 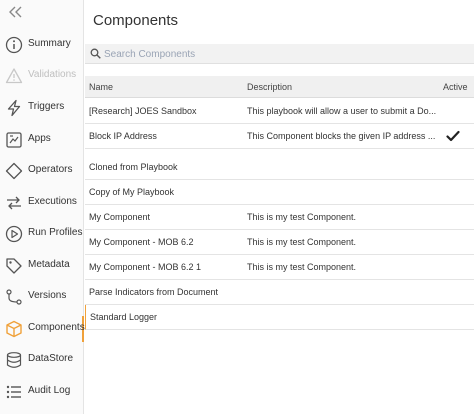 I want to click on sidebar-item-label: Operators, so click(x=50, y=169).